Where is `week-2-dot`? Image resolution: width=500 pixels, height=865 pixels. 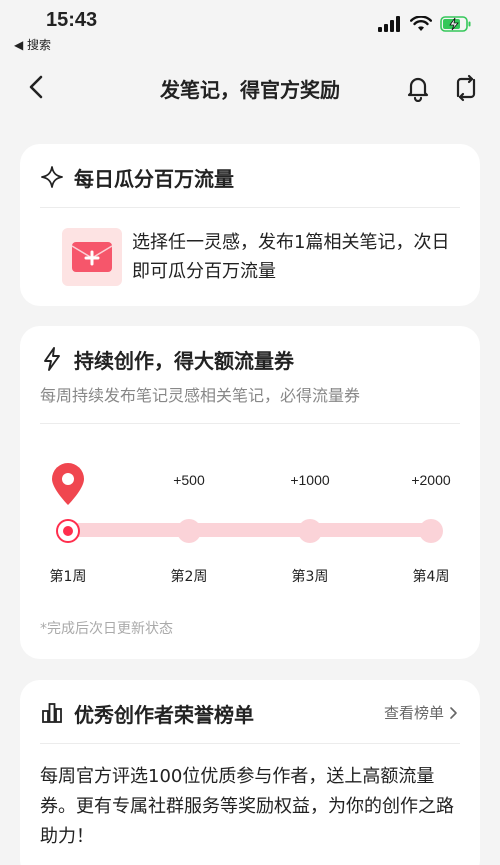 week-2-dot is located at coordinates (189, 531).